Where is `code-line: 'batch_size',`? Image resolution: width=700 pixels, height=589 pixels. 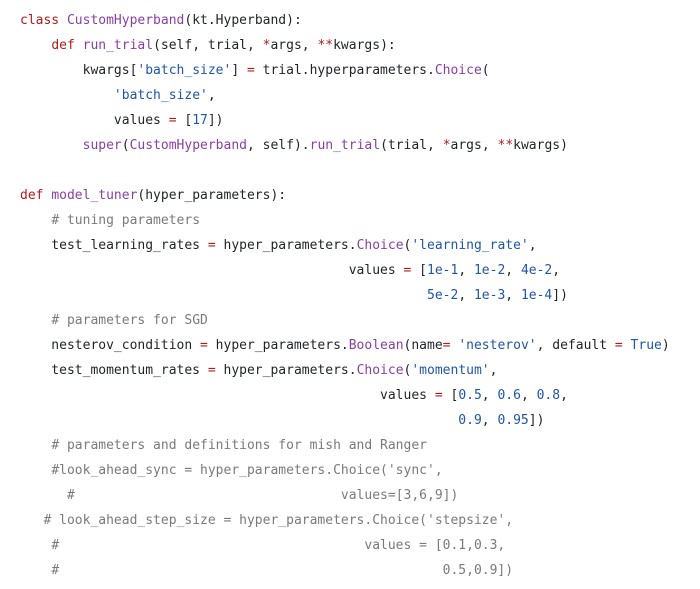 code-line: 'batch_size', is located at coordinates (345, 95).